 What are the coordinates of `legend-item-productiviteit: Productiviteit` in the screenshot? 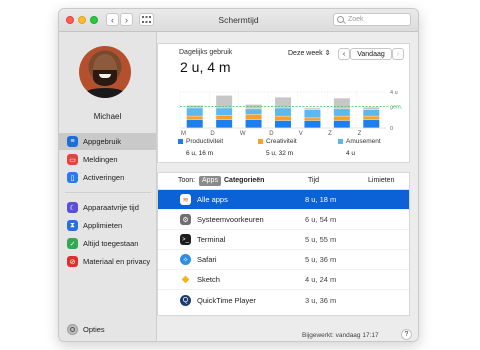 It's located at (200, 141).